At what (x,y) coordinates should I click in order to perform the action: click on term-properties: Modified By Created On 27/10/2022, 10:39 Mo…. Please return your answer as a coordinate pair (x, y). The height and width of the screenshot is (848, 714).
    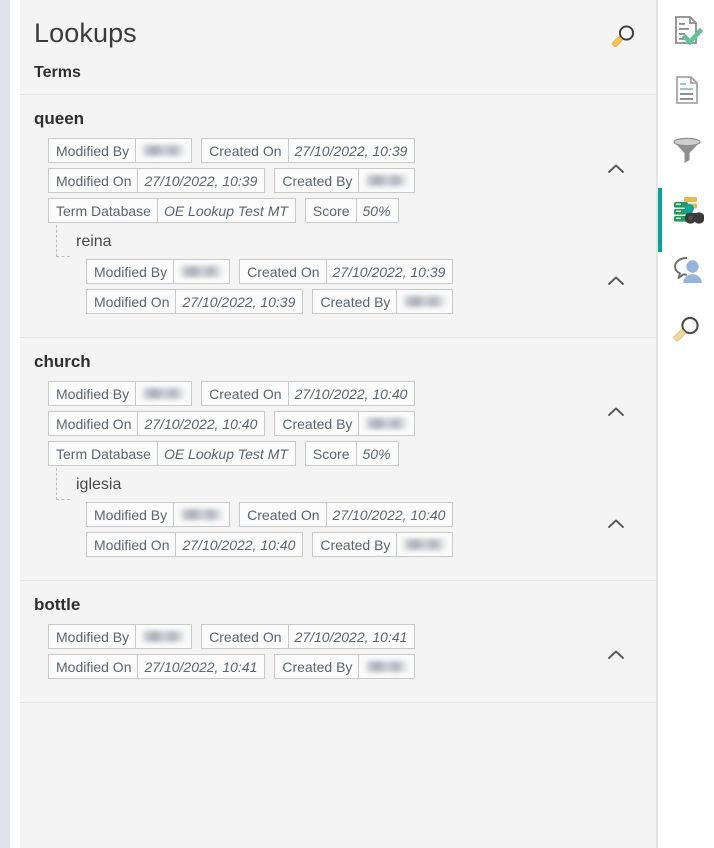
    Looking at the image, I should click on (338, 180).